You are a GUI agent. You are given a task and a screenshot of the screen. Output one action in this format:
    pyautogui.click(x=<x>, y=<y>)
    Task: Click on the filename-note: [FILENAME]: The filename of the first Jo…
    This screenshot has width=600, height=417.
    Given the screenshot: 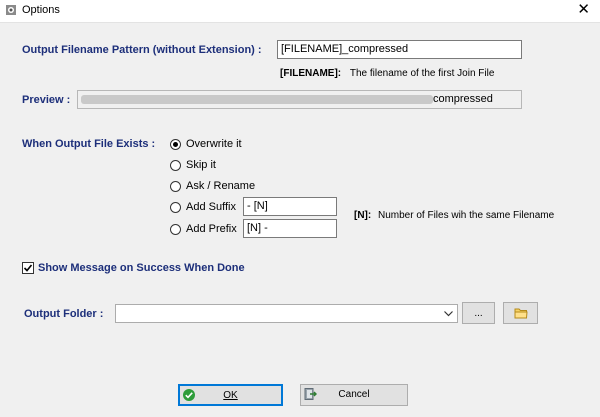 What is the action you would take?
    pyautogui.click(x=387, y=73)
    